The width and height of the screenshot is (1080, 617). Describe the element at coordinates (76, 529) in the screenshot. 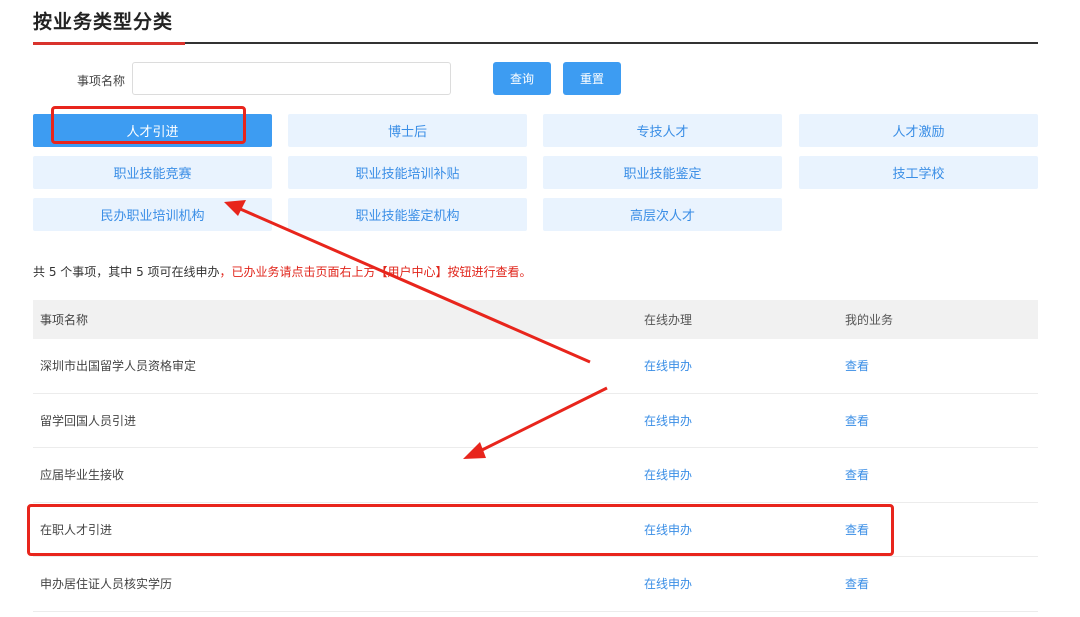

I see `row-item-name: 在职人才引进` at that location.